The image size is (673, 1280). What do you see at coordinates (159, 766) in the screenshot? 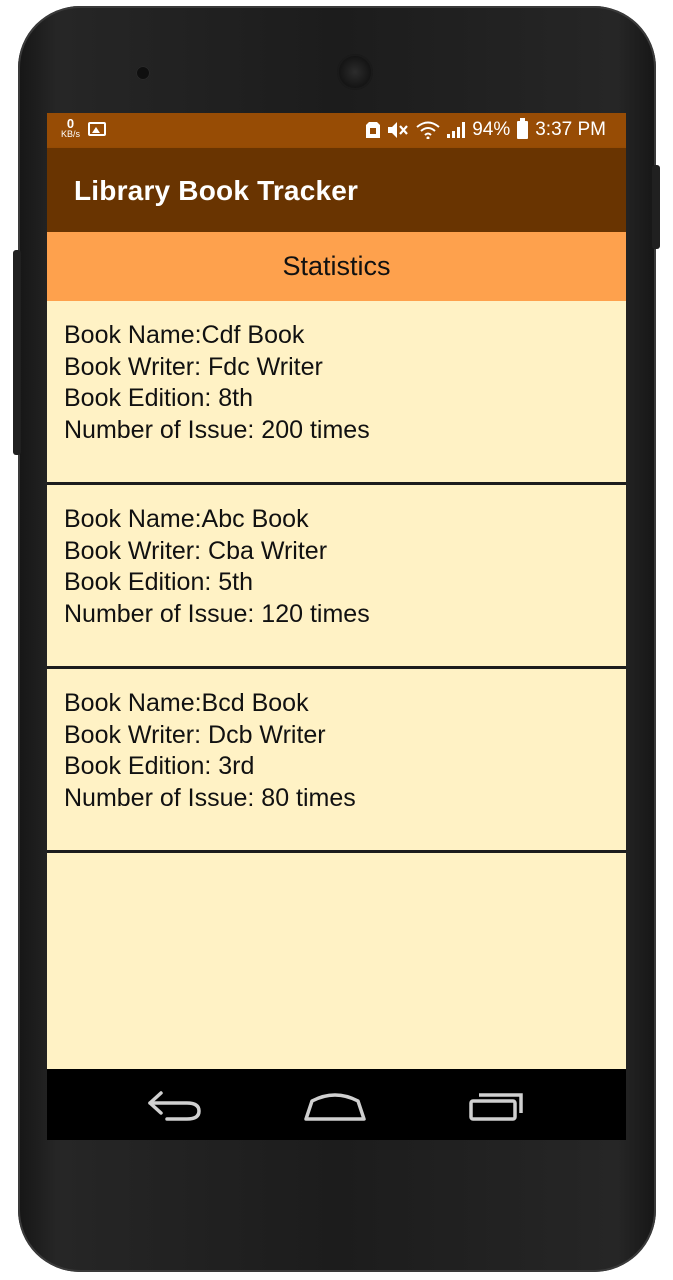
I see `book-edition: Book Edition: 3rd` at bounding box center [159, 766].